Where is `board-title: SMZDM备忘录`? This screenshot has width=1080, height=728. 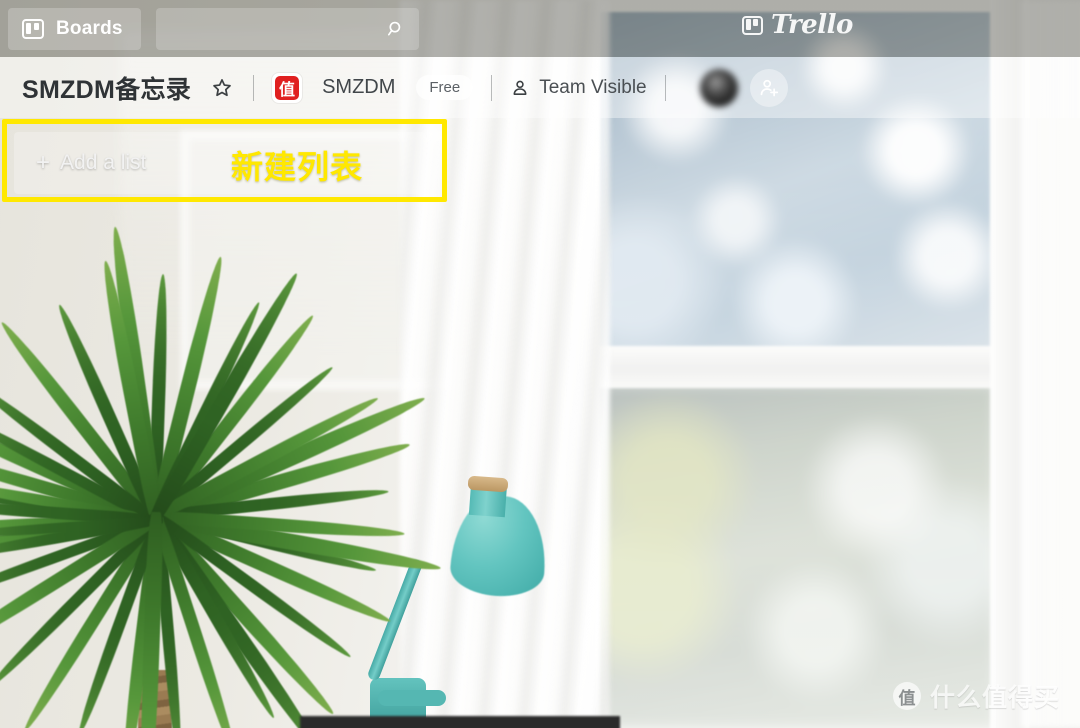 board-title: SMZDM备忘录 is located at coordinates (106, 88).